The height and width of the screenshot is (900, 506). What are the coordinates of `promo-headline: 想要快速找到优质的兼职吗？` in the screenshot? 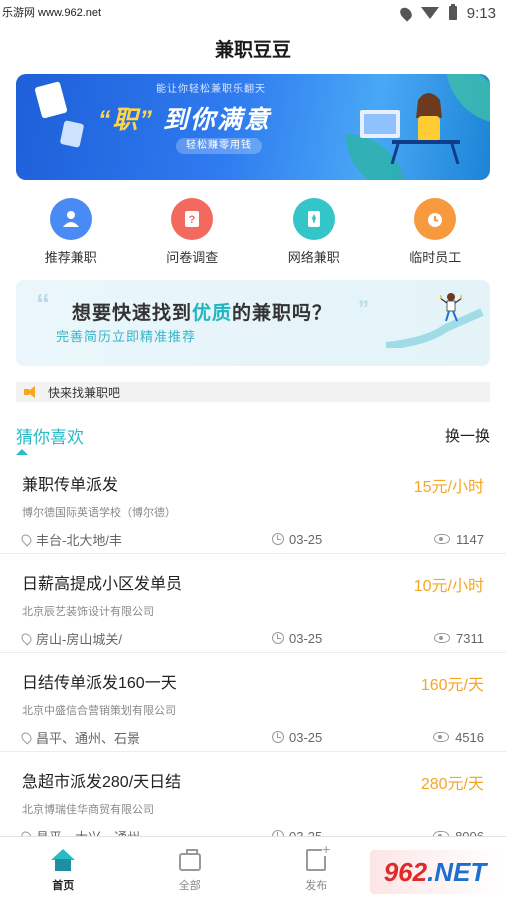 It's located at (202, 311).